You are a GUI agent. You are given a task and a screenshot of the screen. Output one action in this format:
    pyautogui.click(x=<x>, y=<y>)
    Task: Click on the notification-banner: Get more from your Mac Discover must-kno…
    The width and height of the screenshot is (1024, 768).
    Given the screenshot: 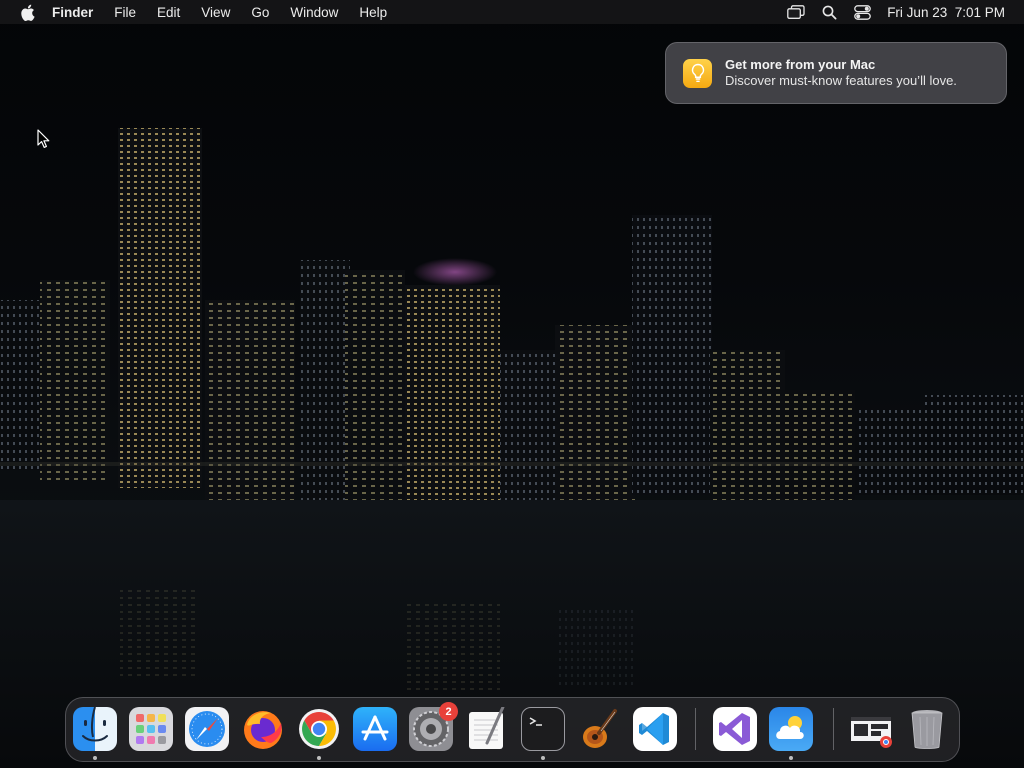 What is the action you would take?
    pyautogui.click(x=836, y=73)
    